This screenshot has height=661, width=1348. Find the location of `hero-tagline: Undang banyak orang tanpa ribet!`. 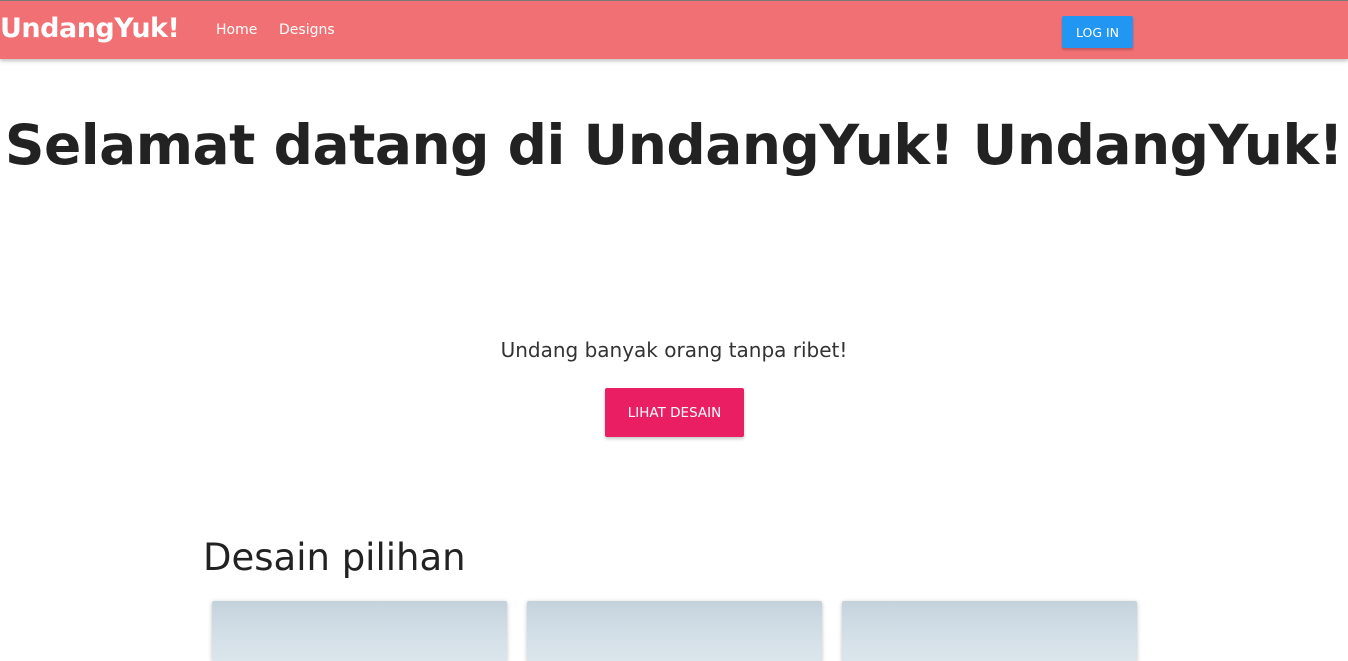

hero-tagline: Undang banyak orang tanpa ribet! is located at coordinates (674, 350).